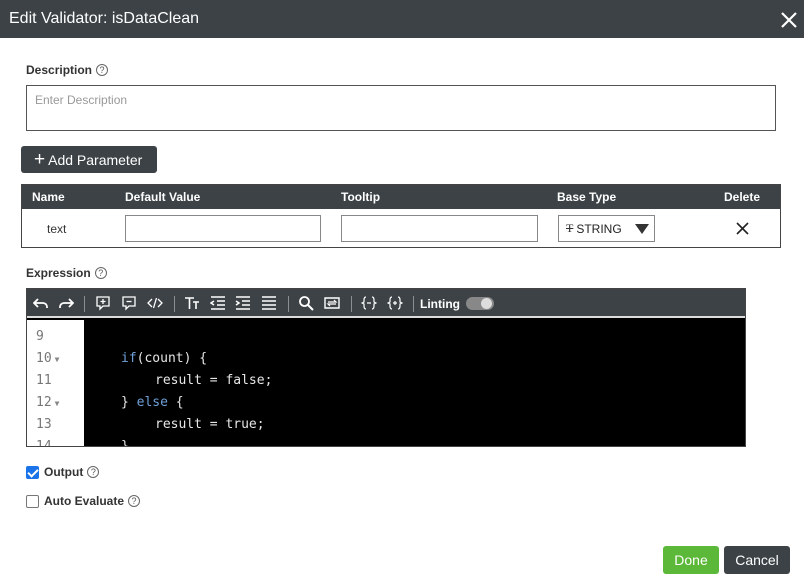  What do you see at coordinates (129, 303) in the screenshot?
I see `remove-comment-icon` at bounding box center [129, 303].